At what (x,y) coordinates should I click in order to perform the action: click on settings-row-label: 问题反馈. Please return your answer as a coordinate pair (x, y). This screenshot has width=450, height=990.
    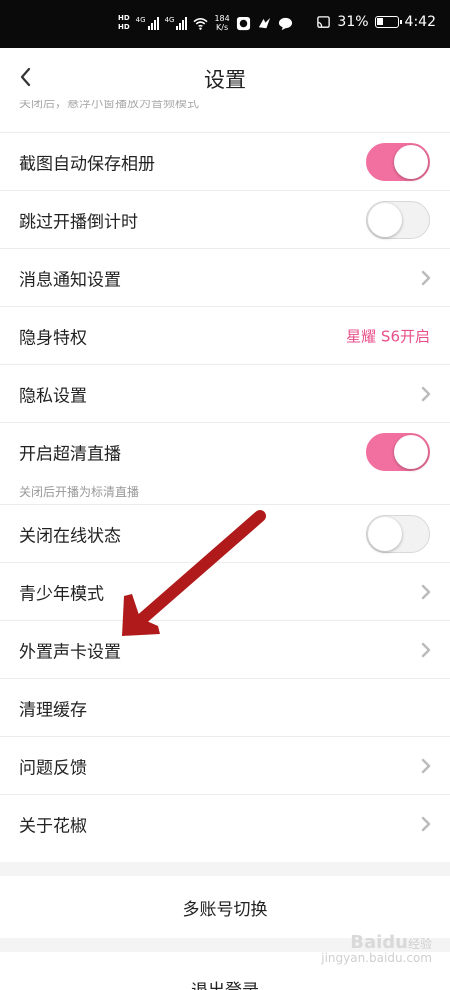
    Looking at the image, I should click on (53, 768).